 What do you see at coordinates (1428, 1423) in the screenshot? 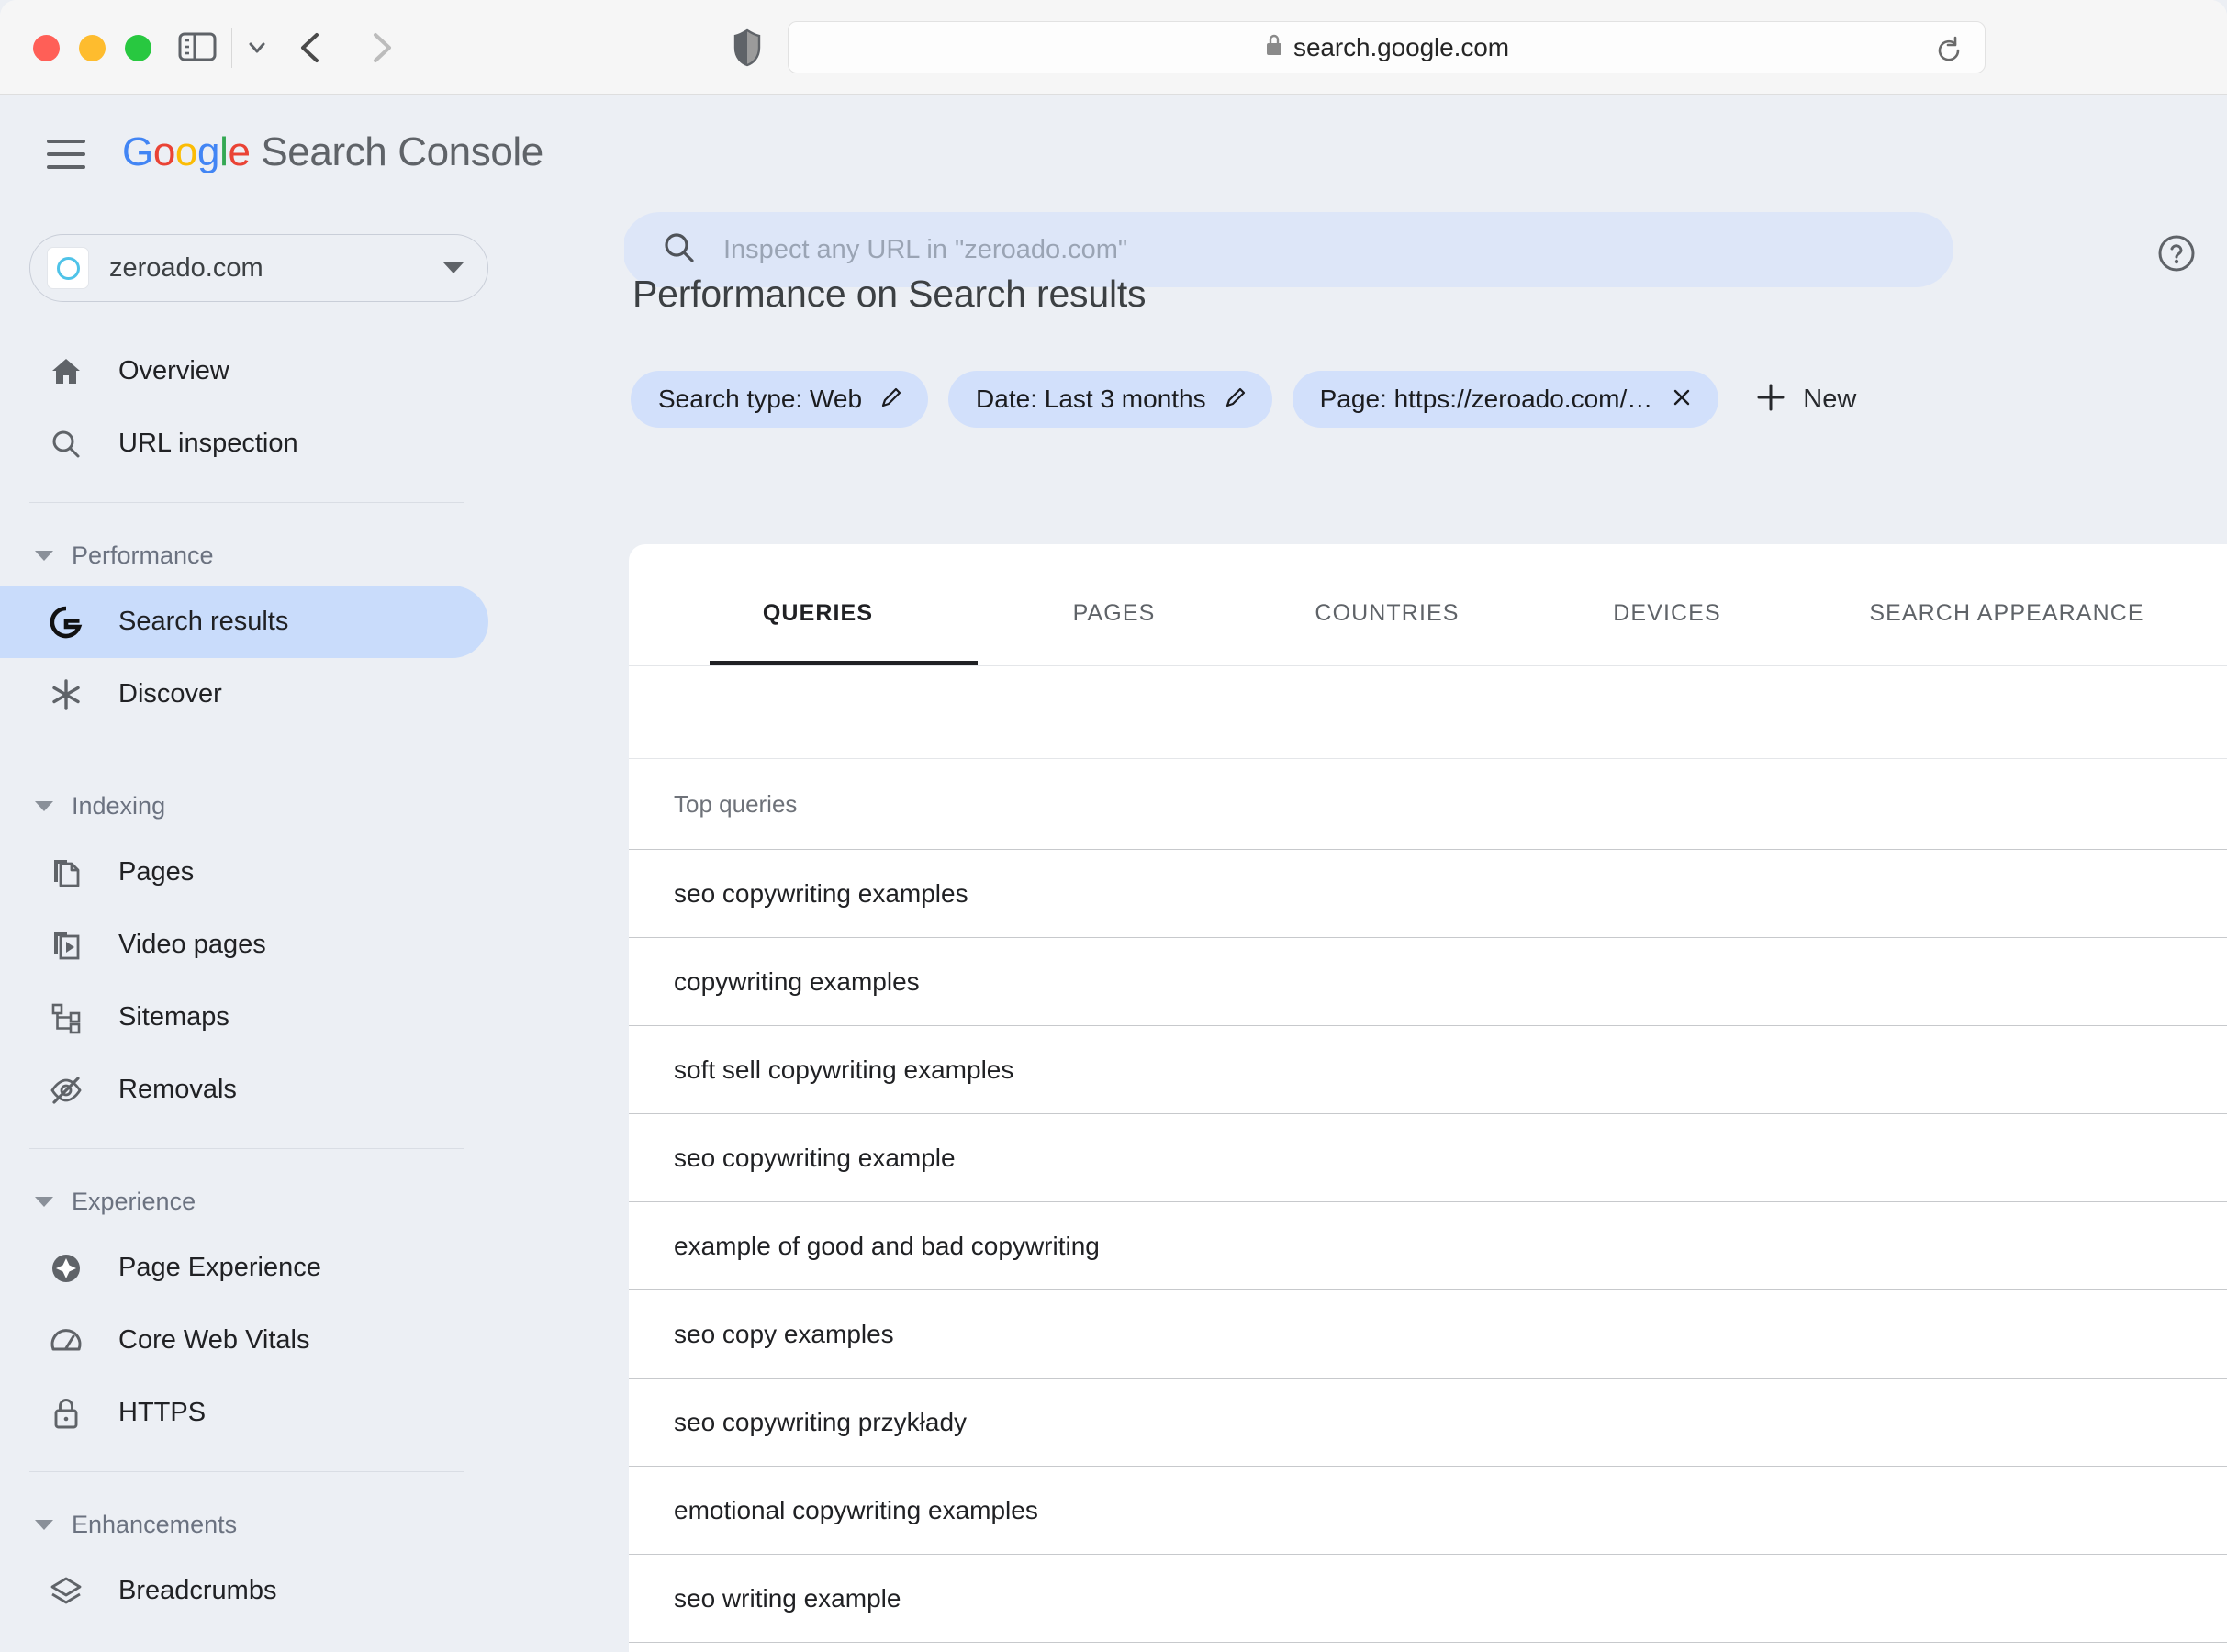
I see `table-row: seo copywriting przykłady` at bounding box center [1428, 1423].